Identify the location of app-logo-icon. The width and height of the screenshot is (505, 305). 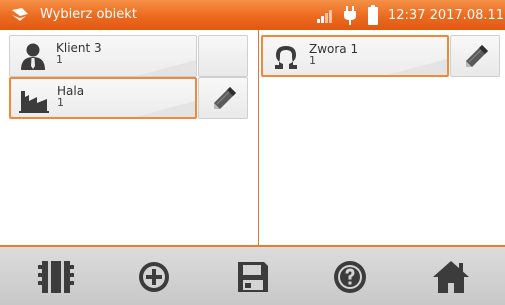
(20, 14).